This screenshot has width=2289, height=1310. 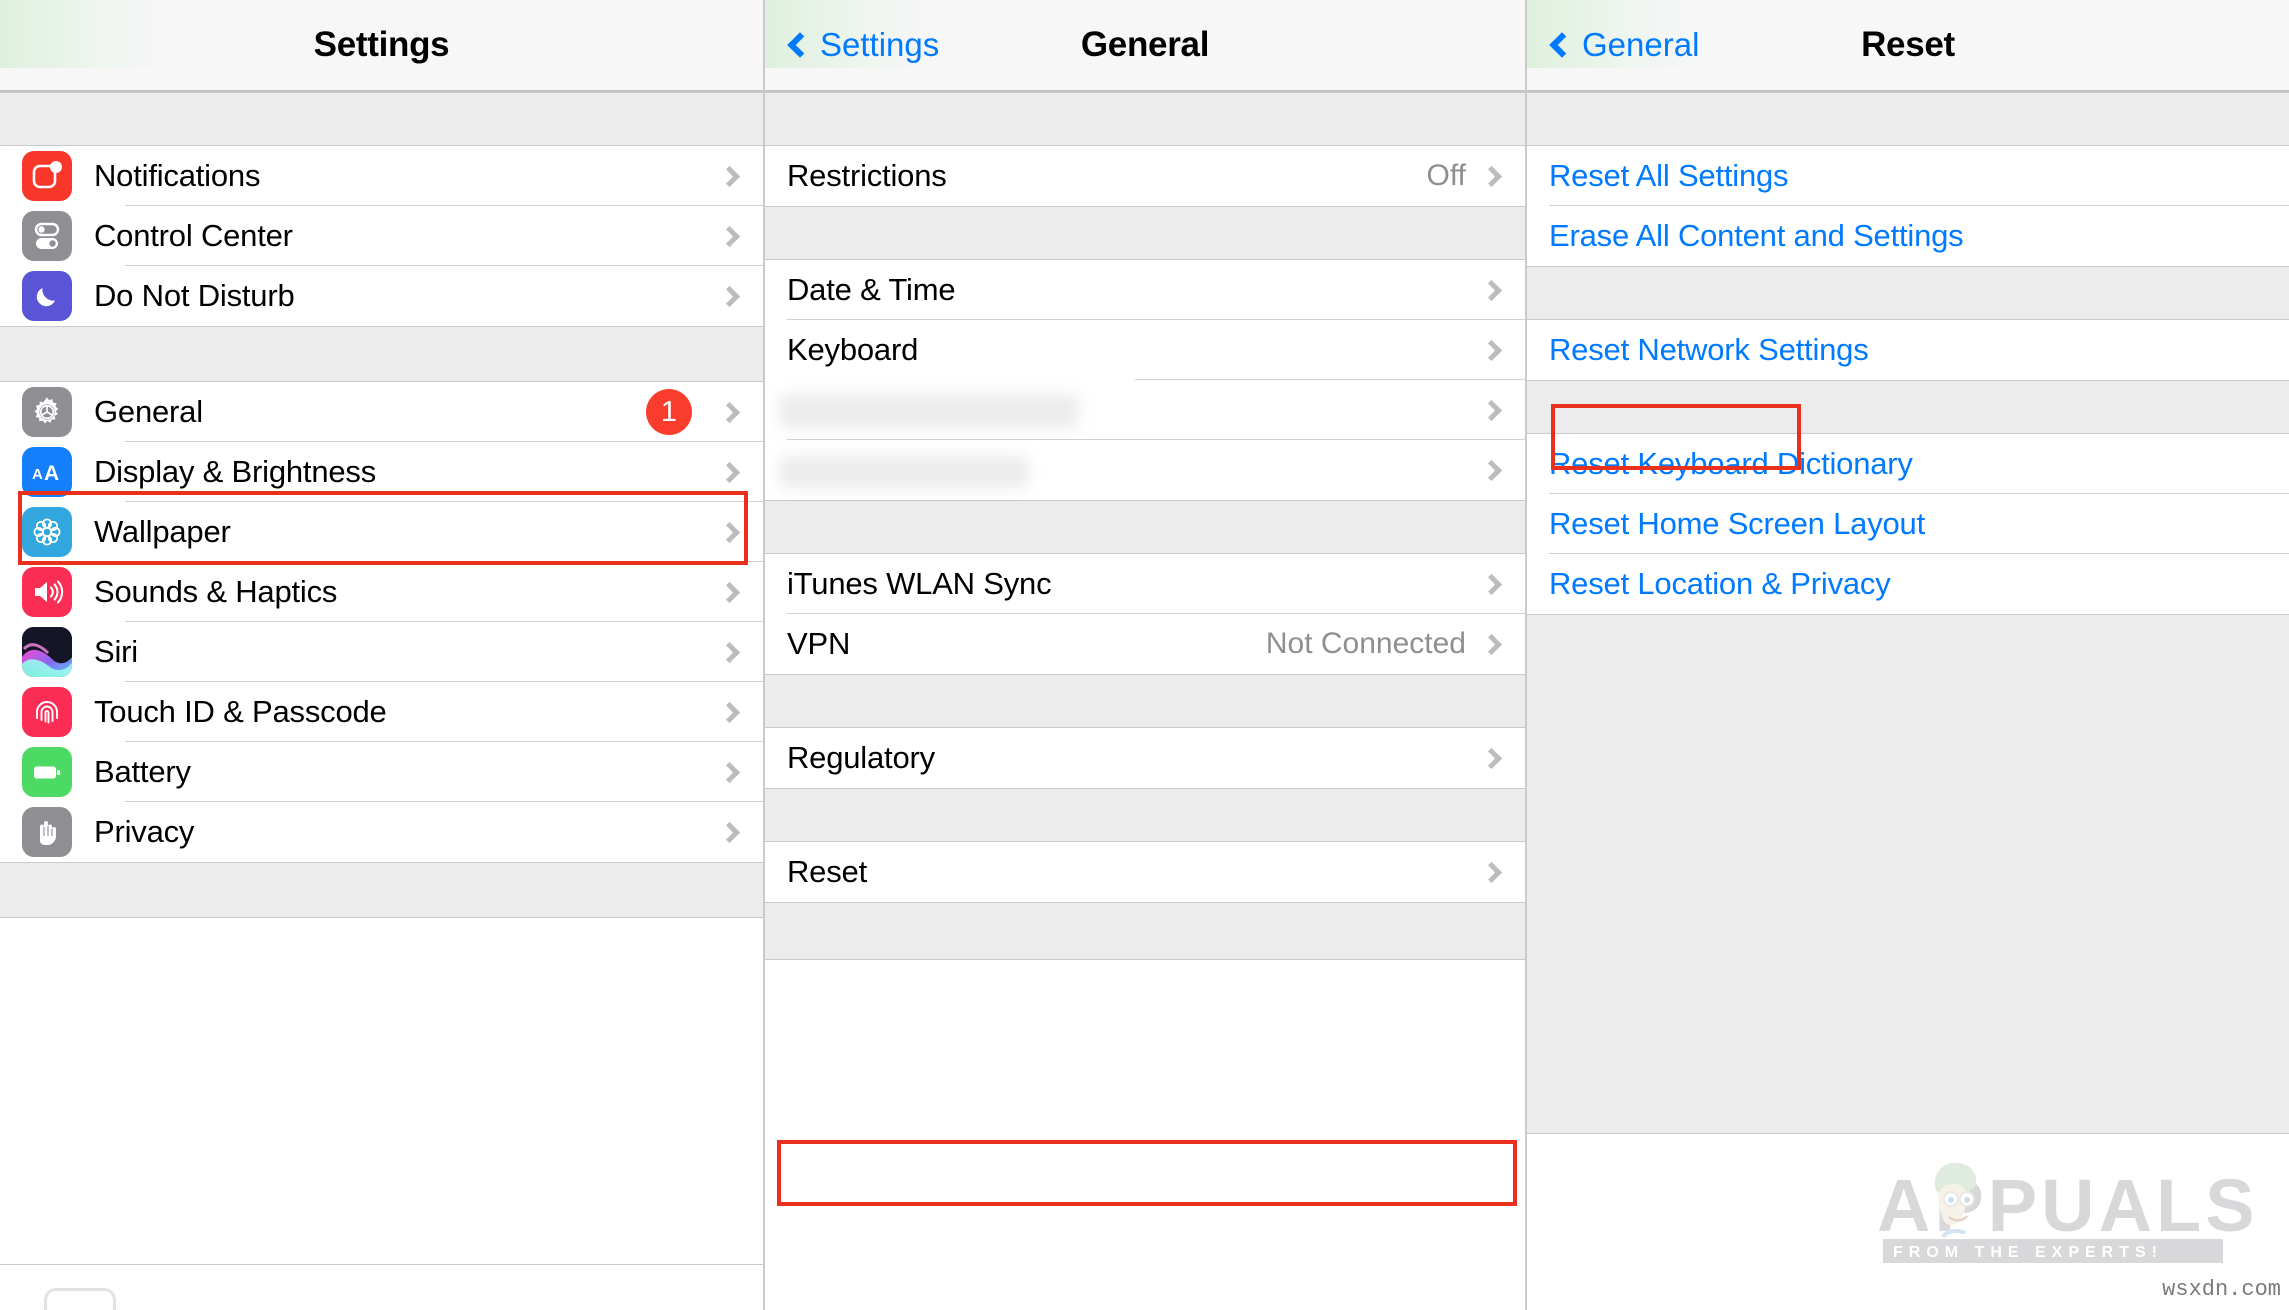 What do you see at coordinates (1145, 872) in the screenshot?
I see `row-reset: Reset` at bounding box center [1145, 872].